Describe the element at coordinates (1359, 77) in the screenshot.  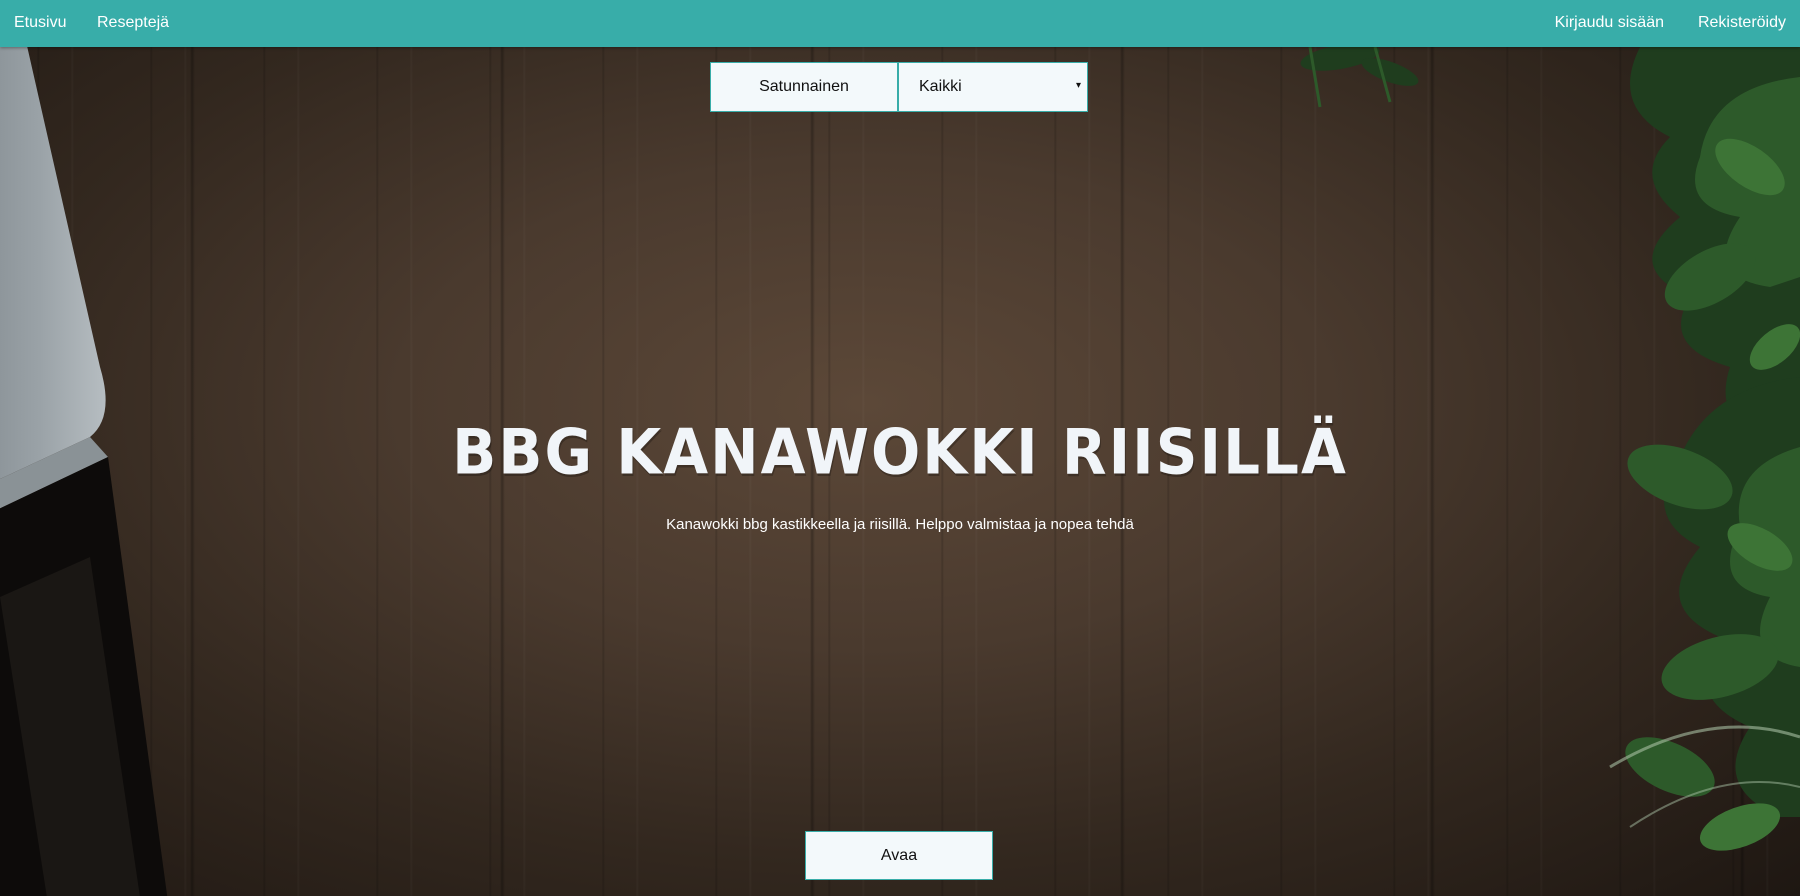
I see `herbs-top-decoration` at that location.